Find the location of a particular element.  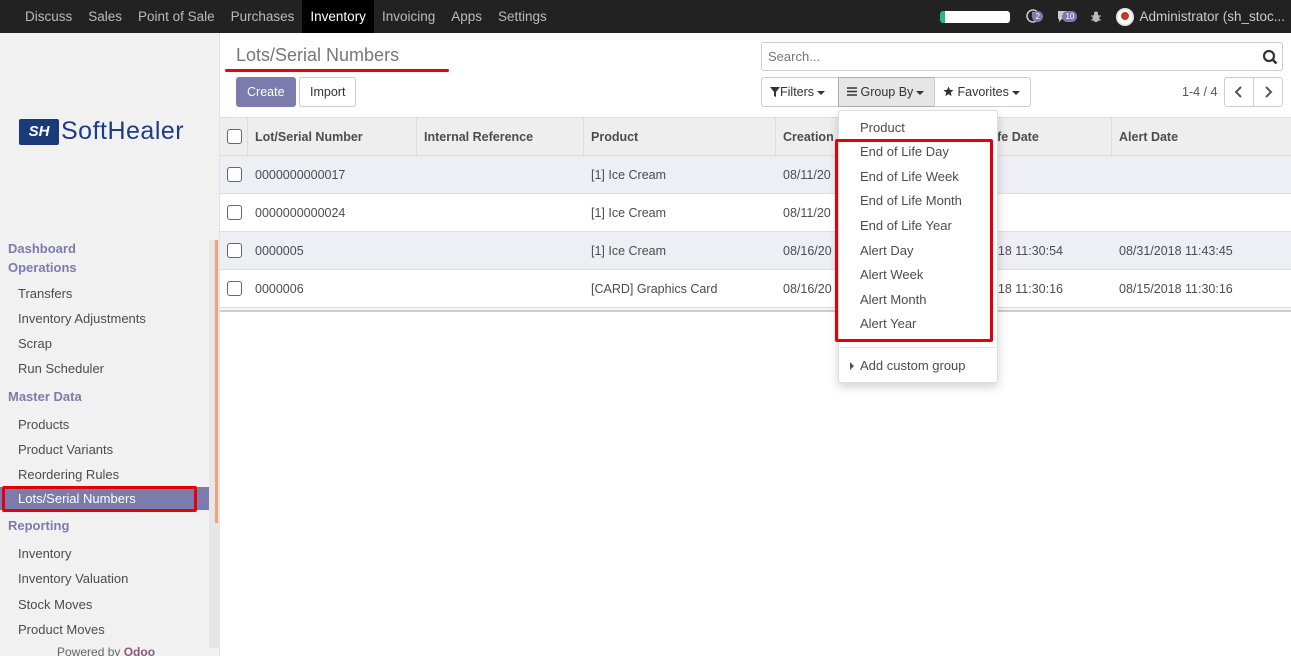

user-avatar is located at coordinates (1125, 16).